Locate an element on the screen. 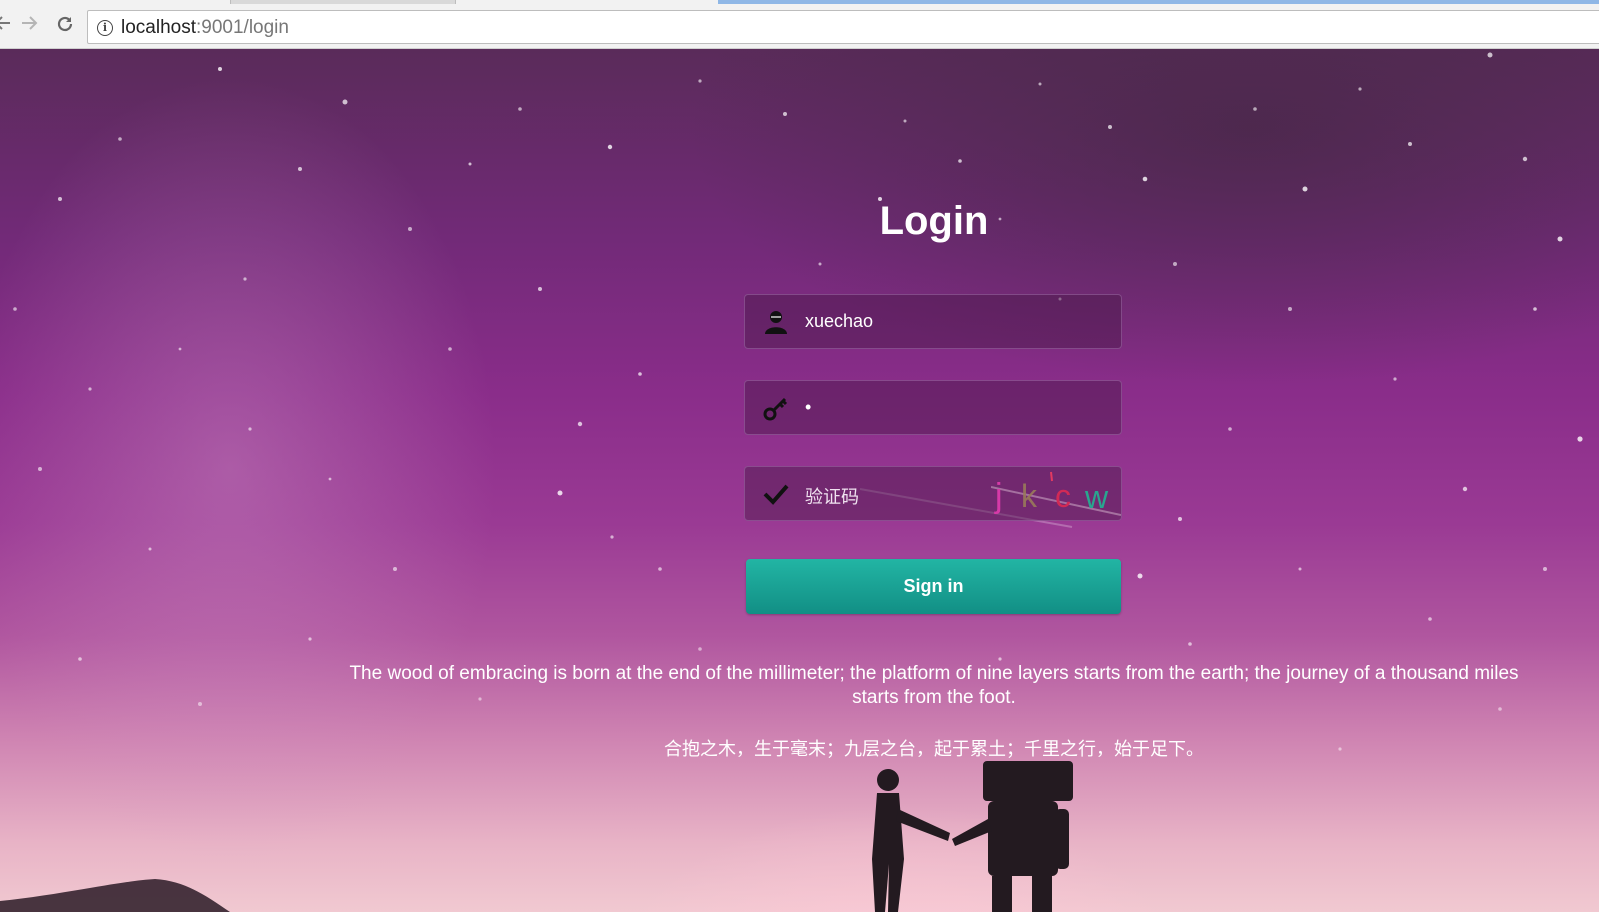  user-icon is located at coordinates (776, 322).